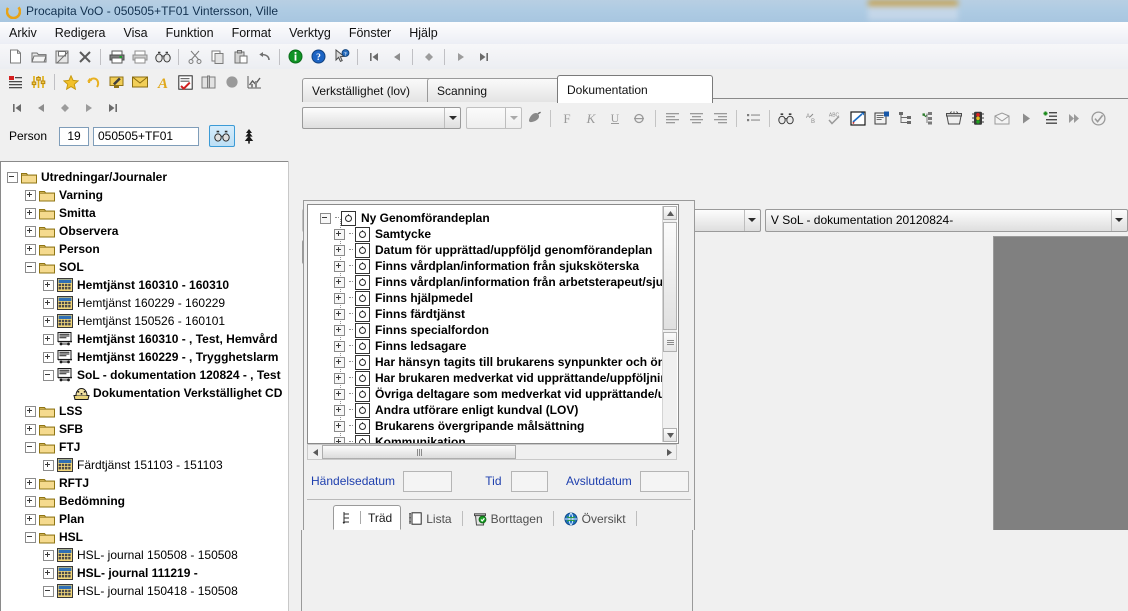  I want to click on underline-u-icon: U, so click(615, 118).